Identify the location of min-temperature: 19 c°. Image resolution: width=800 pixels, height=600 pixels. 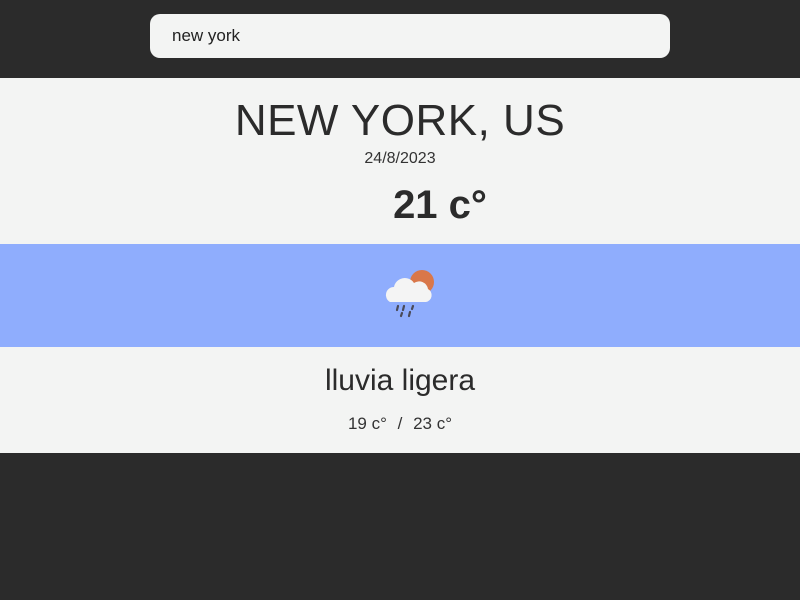
(367, 423).